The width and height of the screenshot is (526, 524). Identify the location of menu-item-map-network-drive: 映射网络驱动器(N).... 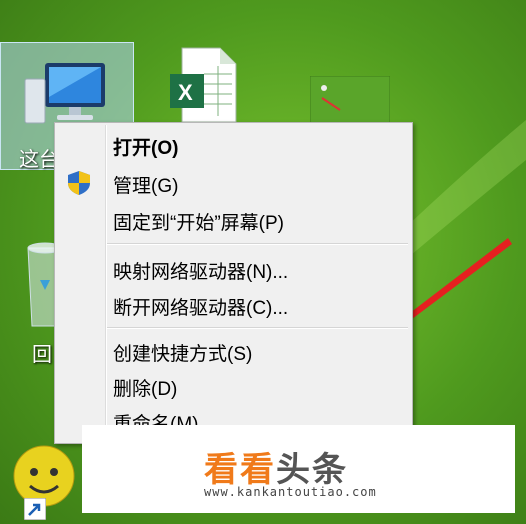
(200, 270).